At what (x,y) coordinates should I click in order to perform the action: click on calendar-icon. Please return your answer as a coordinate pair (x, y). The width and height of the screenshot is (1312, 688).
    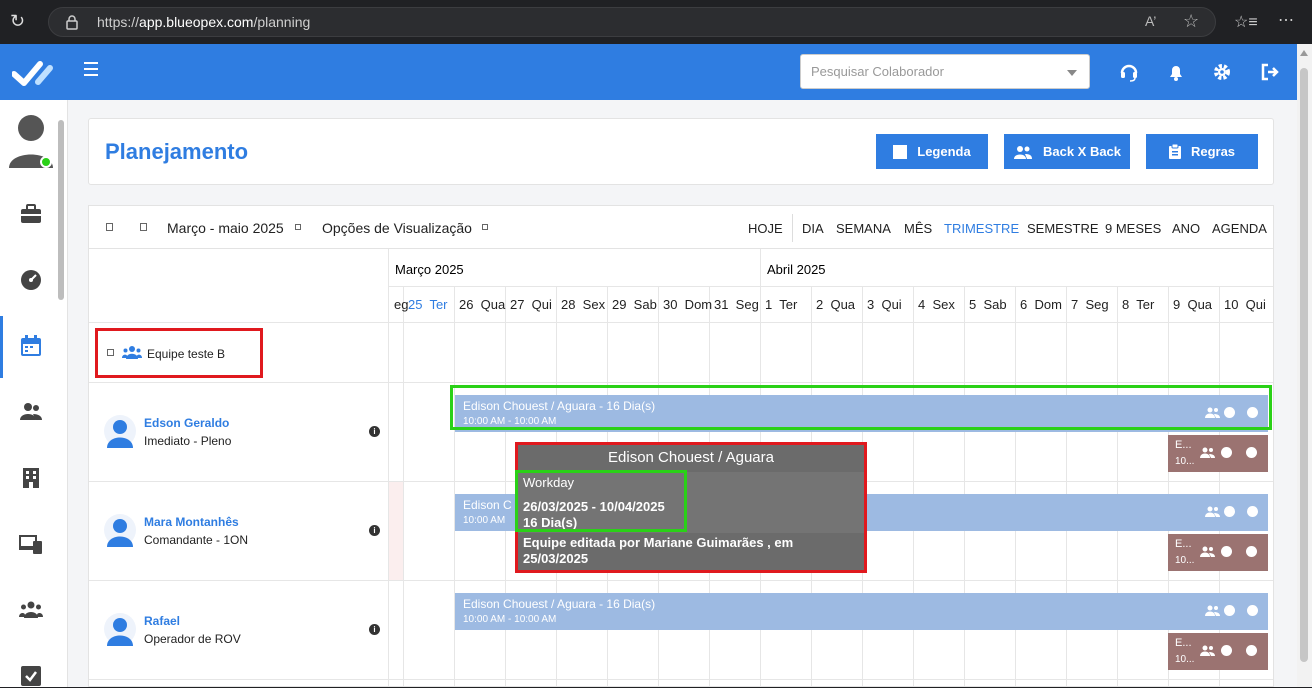
    Looking at the image, I should click on (31, 346).